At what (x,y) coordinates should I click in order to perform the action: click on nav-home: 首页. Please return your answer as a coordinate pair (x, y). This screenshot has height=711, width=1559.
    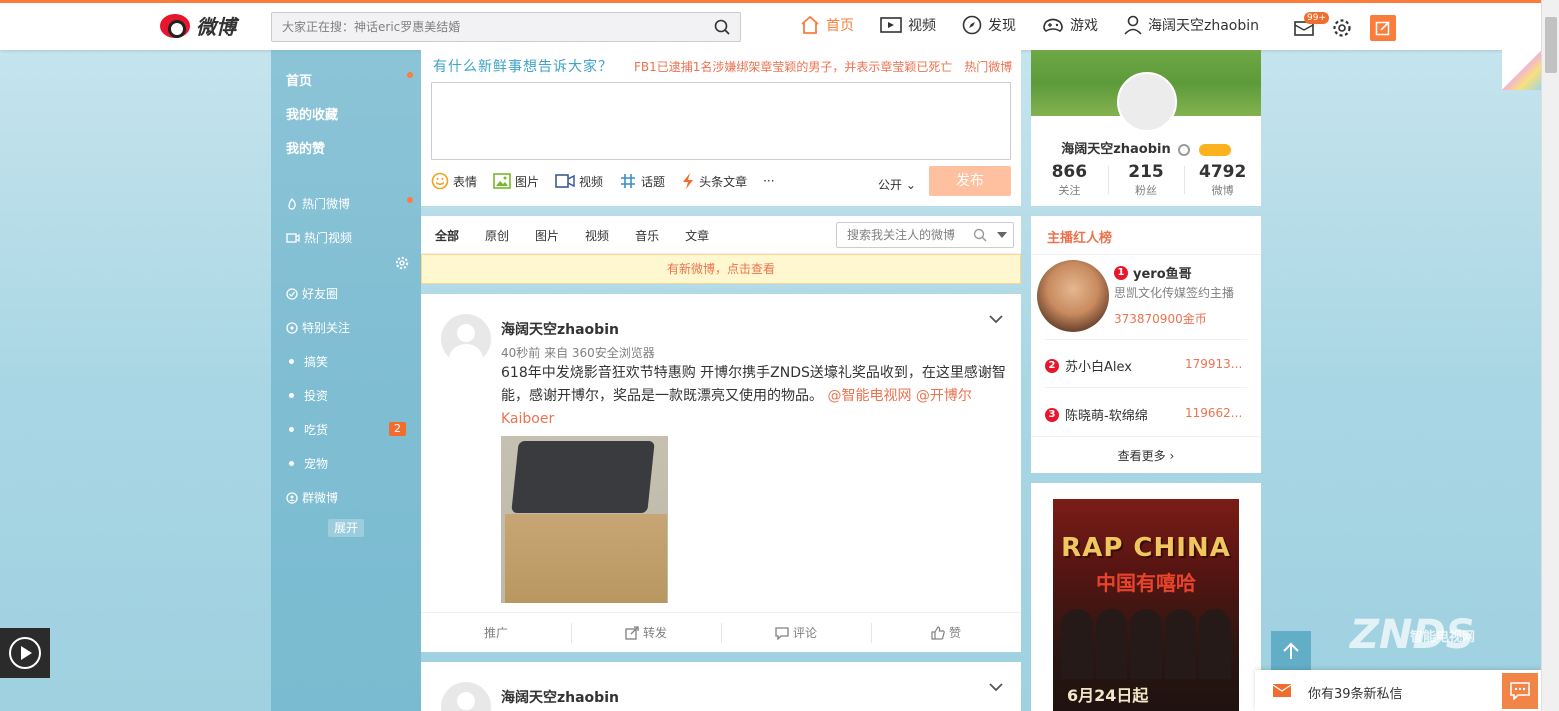
    Looking at the image, I should click on (827, 25).